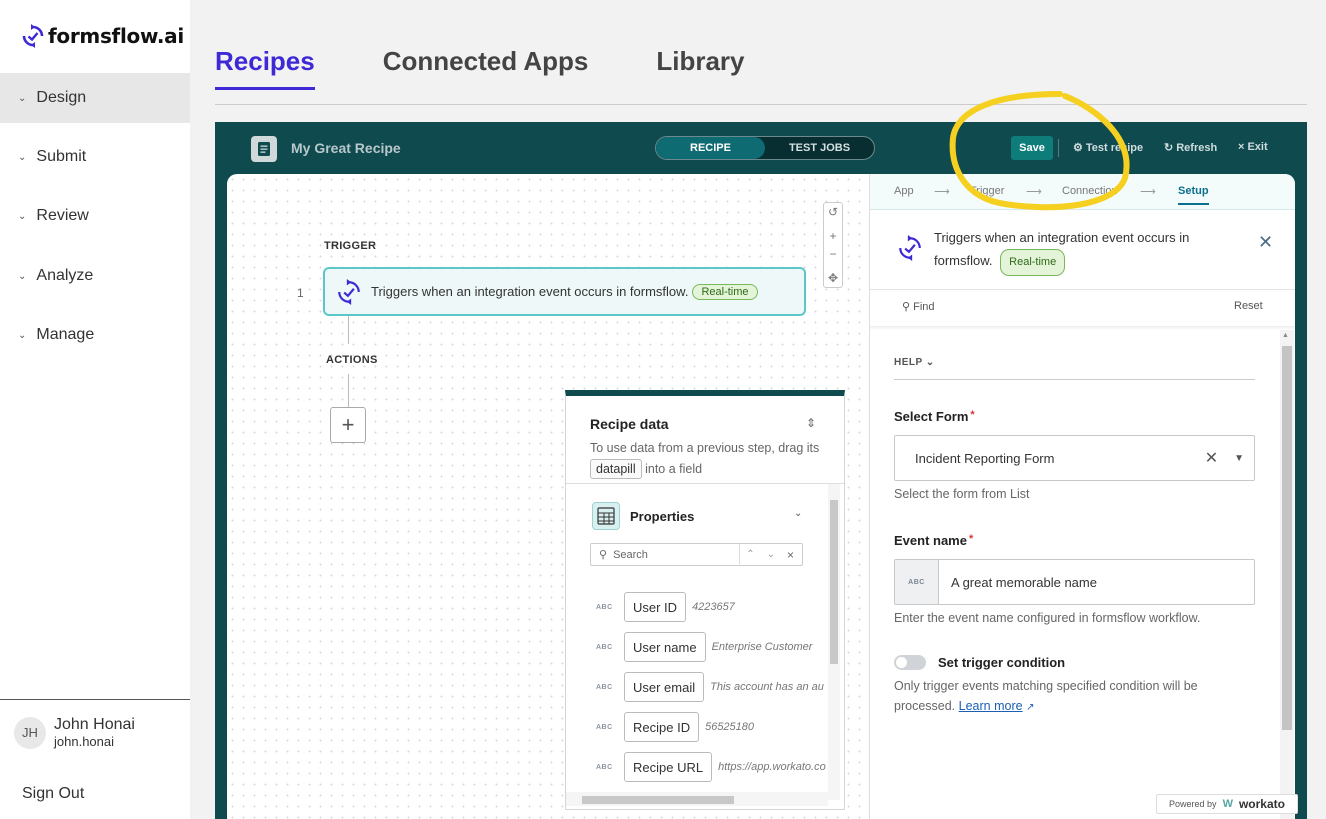 This screenshot has width=1326, height=819. I want to click on close-panel-icon: ✕, so click(1265, 242).